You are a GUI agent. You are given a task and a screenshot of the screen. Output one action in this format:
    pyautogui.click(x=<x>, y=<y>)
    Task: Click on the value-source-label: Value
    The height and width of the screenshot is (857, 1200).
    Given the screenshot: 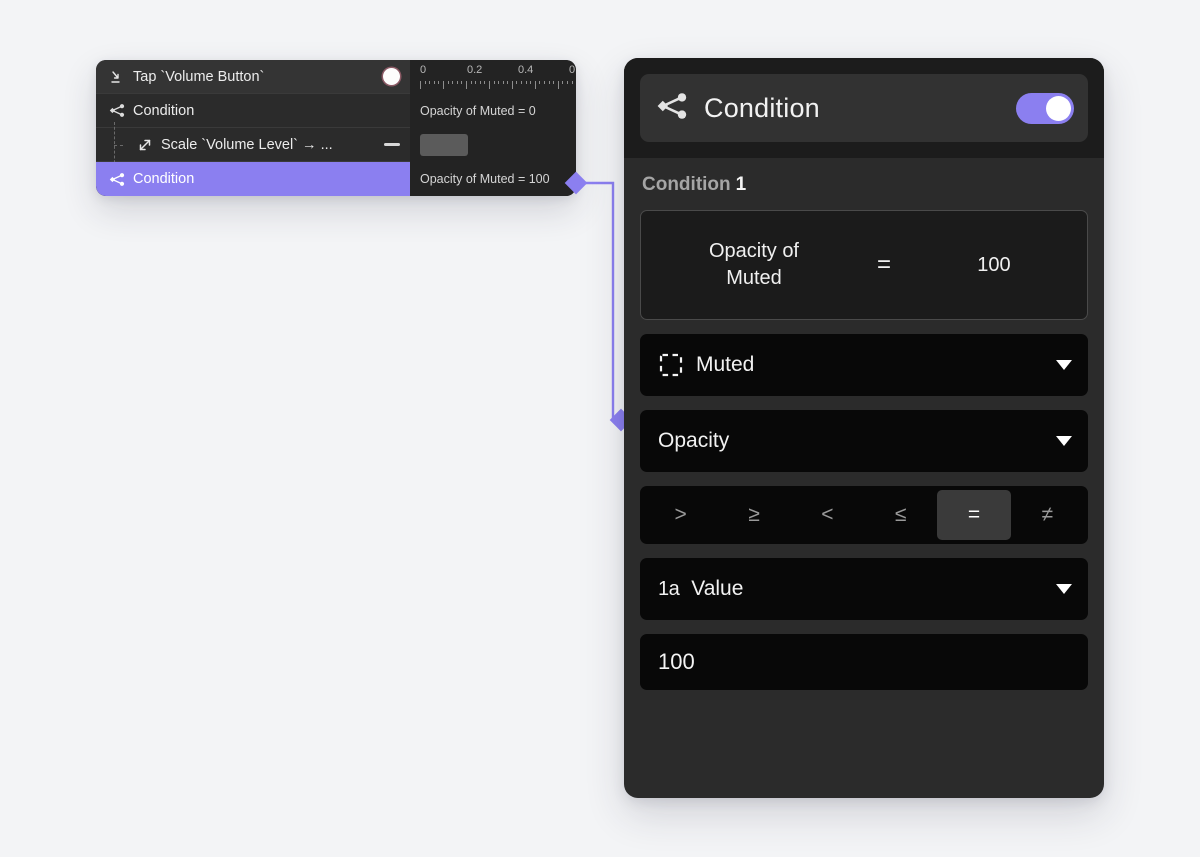 What is the action you would take?
    pyautogui.click(x=717, y=588)
    